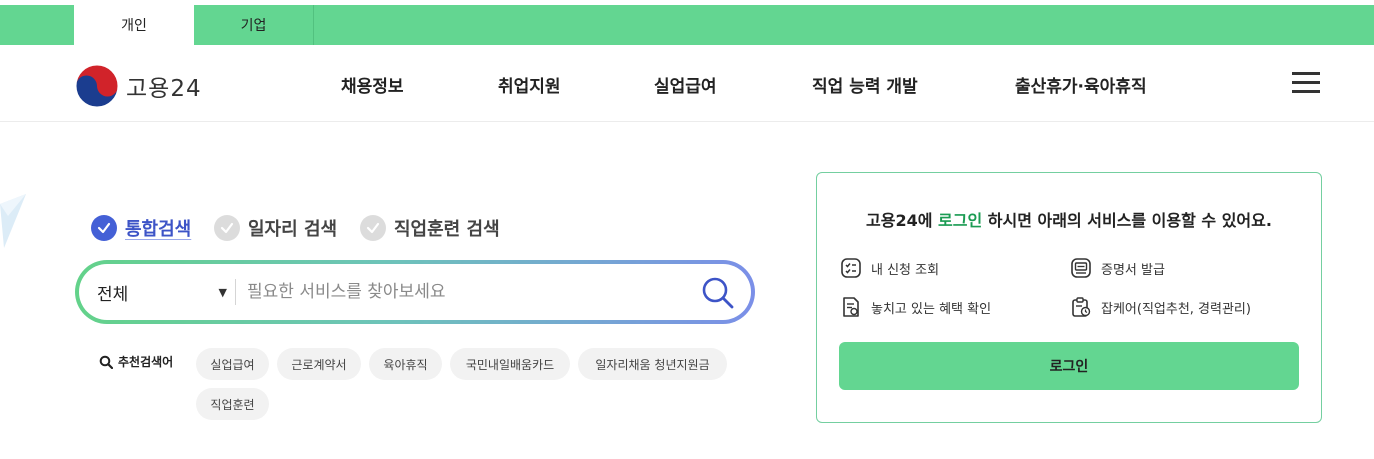 This screenshot has width=1374, height=459. I want to click on checklist-icon, so click(851, 268).